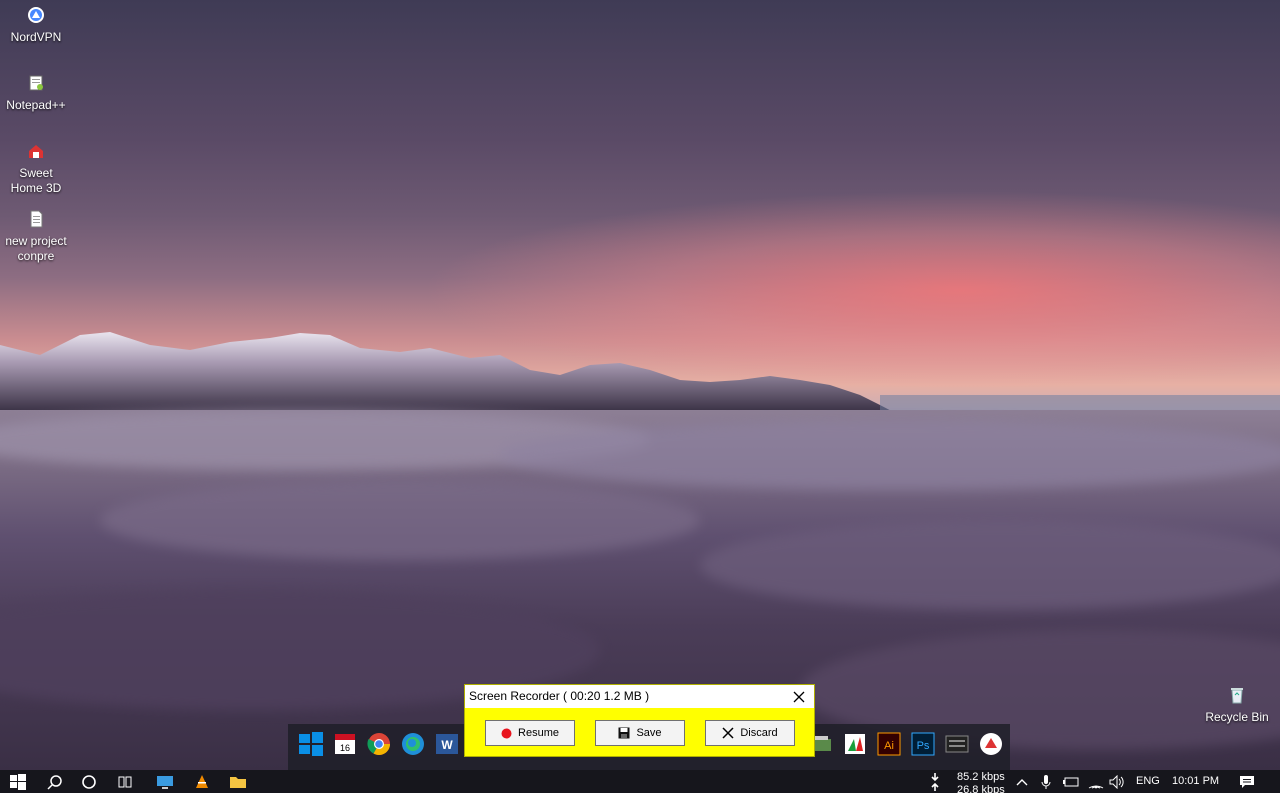  What do you see at coordinates (36, 180) in the screenshot?
I see `desktop-icon-label: Sweet Home 3D` at bounding box center [36, 180].